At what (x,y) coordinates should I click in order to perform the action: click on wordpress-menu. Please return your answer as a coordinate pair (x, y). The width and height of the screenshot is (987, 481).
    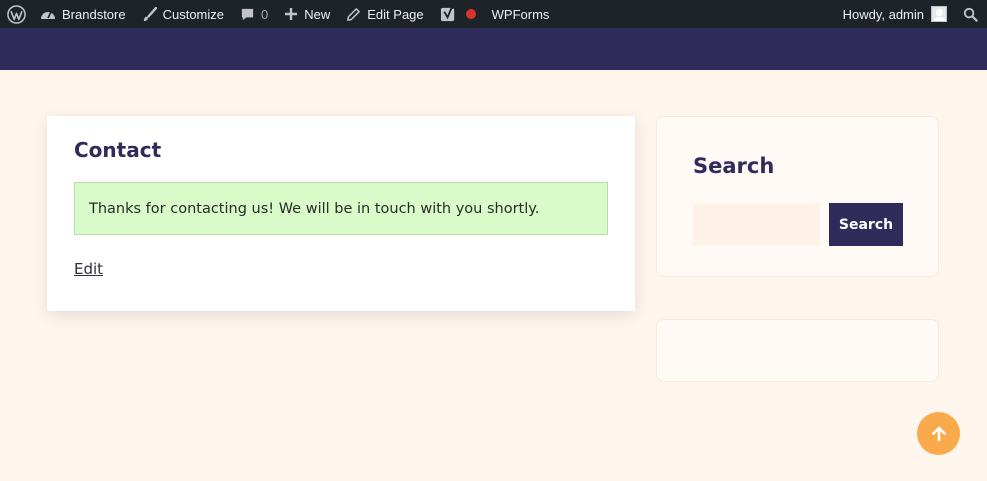
    Looking at the image, I should click on (16, 14).